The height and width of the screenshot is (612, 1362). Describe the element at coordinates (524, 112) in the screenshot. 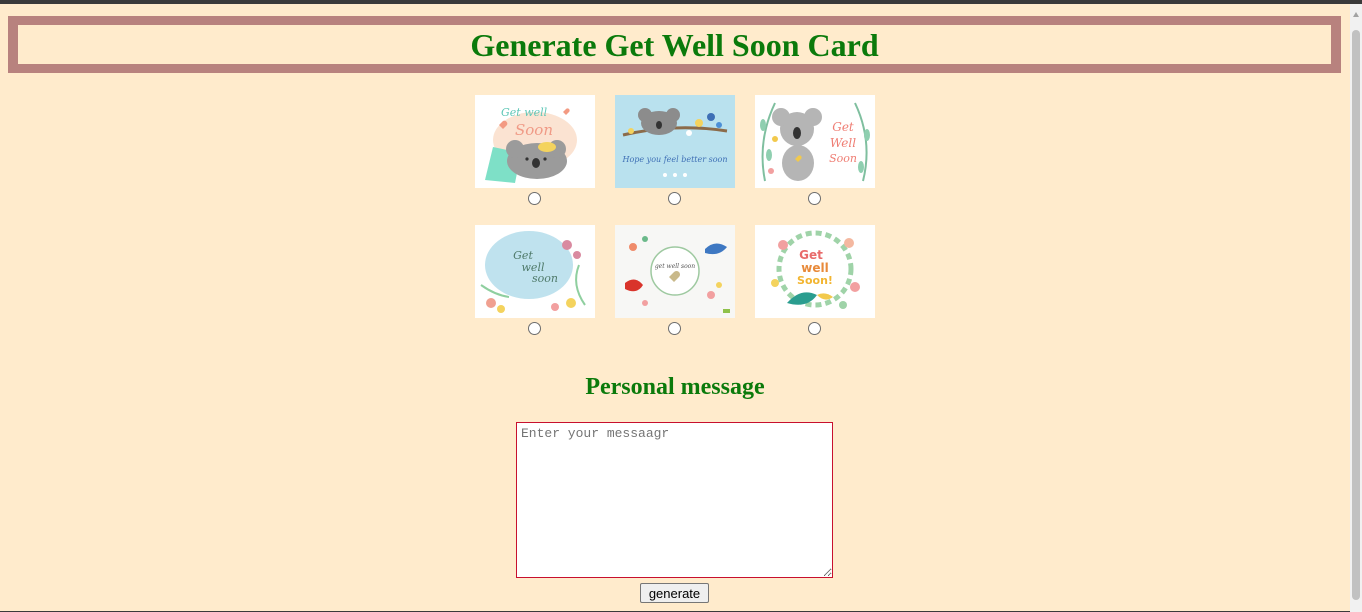

I see `card-1-line-1: Get well` at that location.